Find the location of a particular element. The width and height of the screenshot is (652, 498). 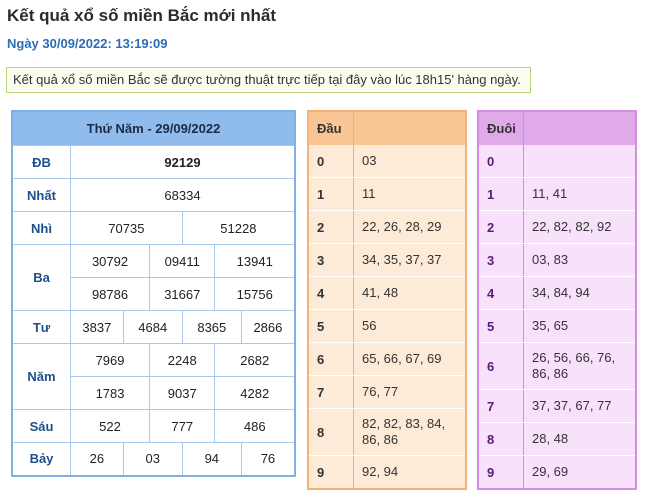

prize-row-ba: Ba 30792 09411 13941 is located at coordinates (153, 277).